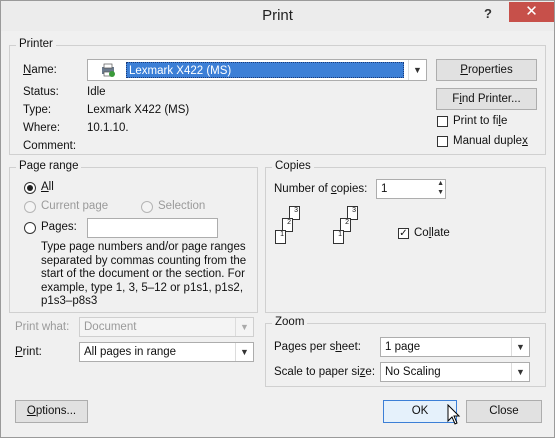  I want to click on comment-label: Comment:, so click(50, 146).